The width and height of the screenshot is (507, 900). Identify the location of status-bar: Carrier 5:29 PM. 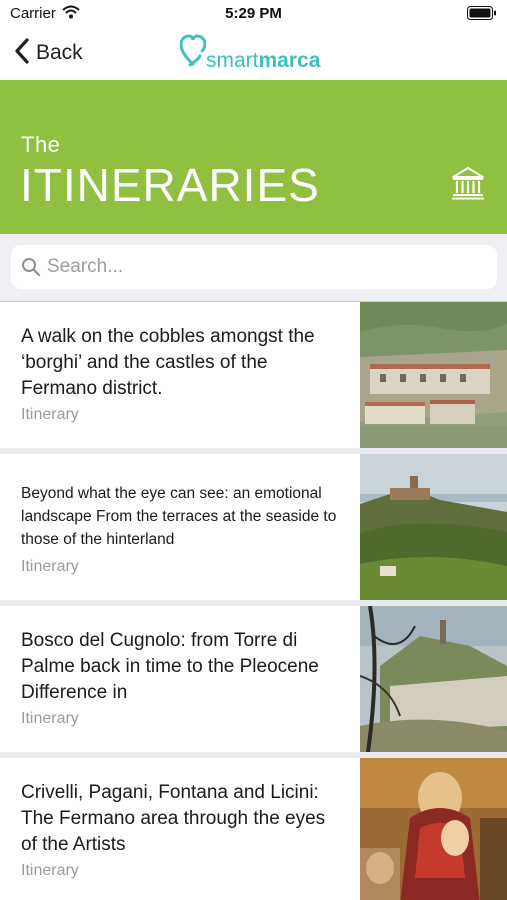
(253, 14).